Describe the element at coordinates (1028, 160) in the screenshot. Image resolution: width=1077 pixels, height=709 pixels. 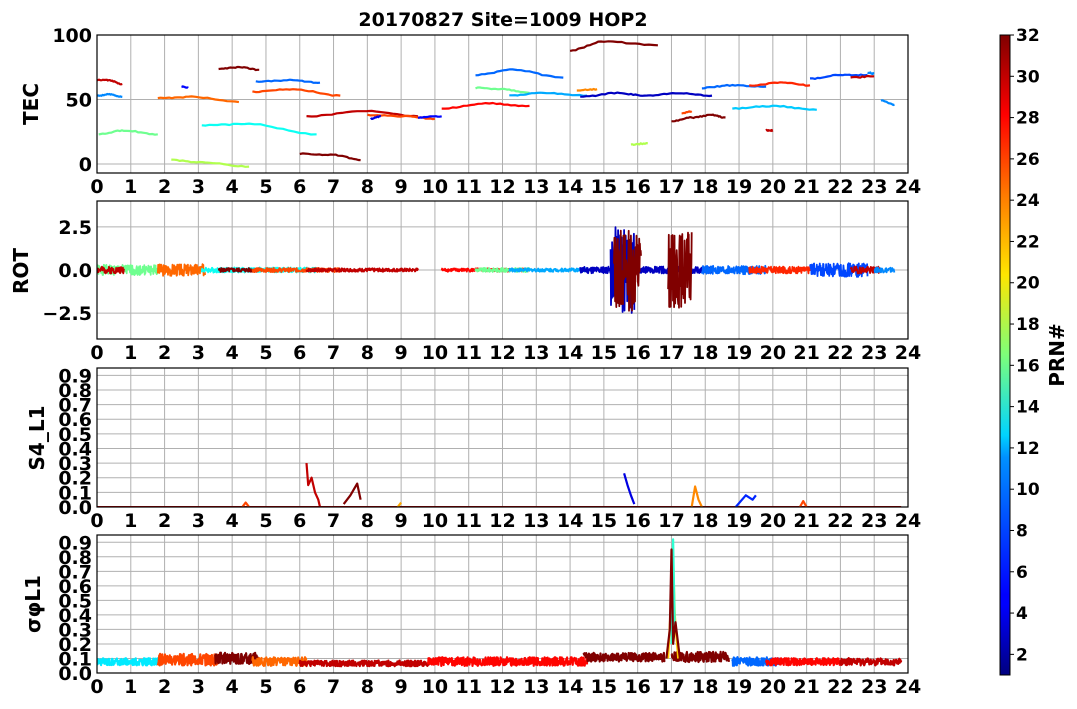
I see `colorbar-tick-label: 26` at that location.